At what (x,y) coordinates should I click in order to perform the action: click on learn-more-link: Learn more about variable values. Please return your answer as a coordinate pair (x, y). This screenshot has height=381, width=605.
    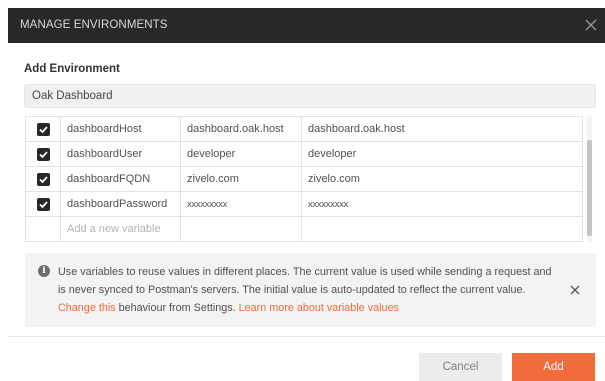
    Looking at the image, I should click on (319, 308).